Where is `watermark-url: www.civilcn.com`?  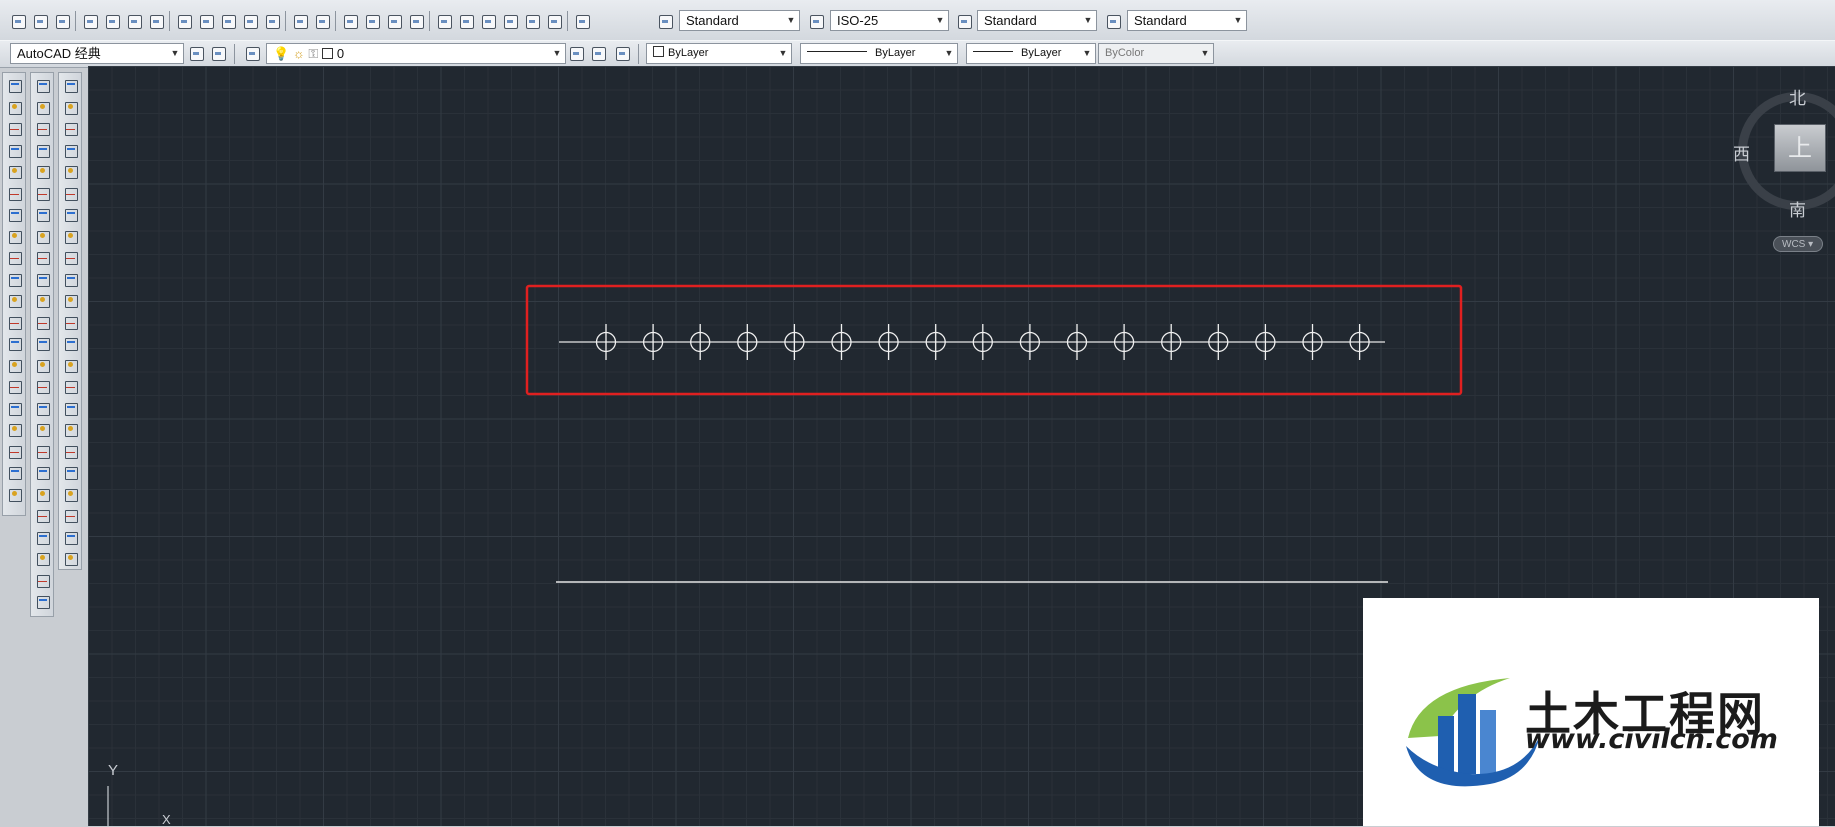 watermark-url: www.civilcn.com is located at coordinates (1651, 739).